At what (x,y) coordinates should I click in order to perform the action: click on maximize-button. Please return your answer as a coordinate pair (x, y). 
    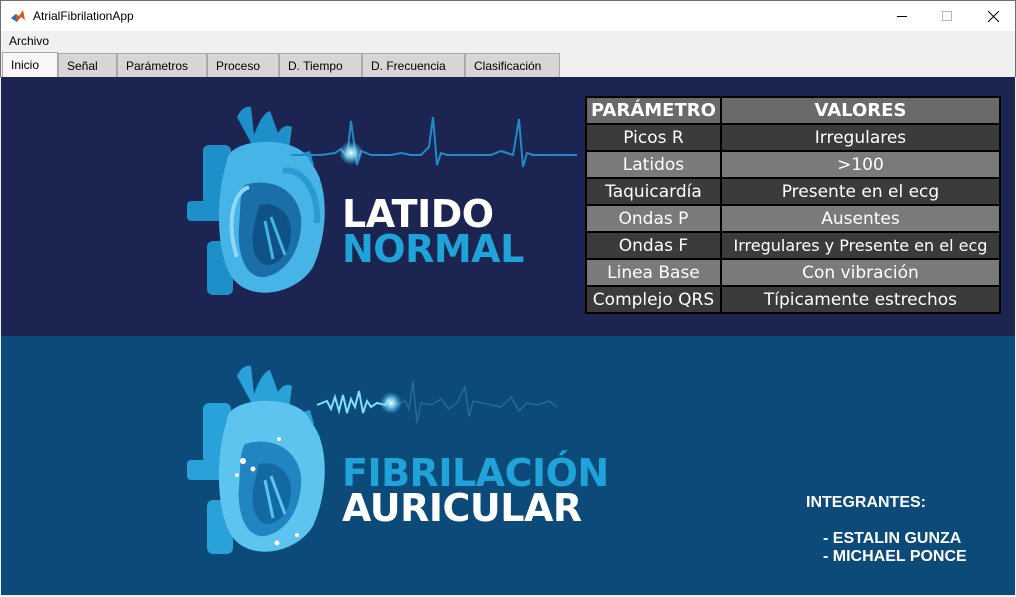
    Looking at the image, I should click on (947, 16).